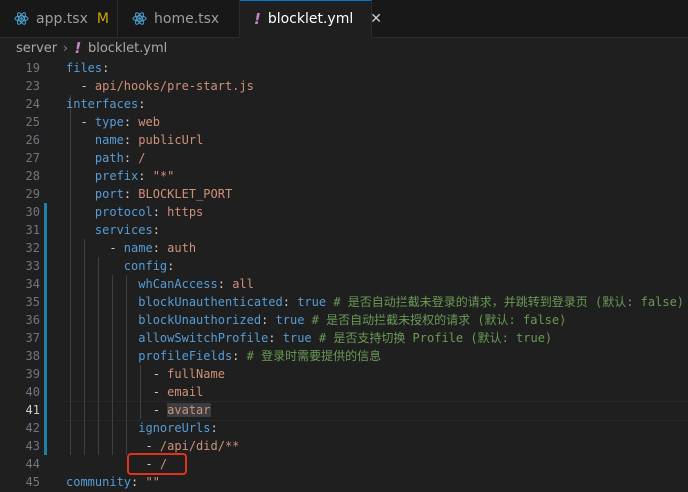  What do you see at coordinates (36, 48) in the screenshot?
I see `breadcrumb-folder: server` at bounding box center [36, 48].